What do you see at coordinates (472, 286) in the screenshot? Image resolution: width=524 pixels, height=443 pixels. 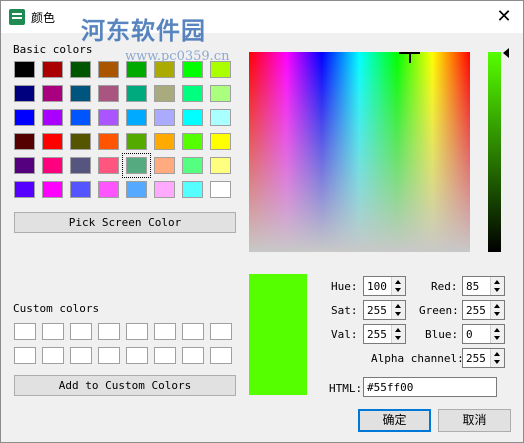 I see `red-value: 85` at bounding box center [472, 286].